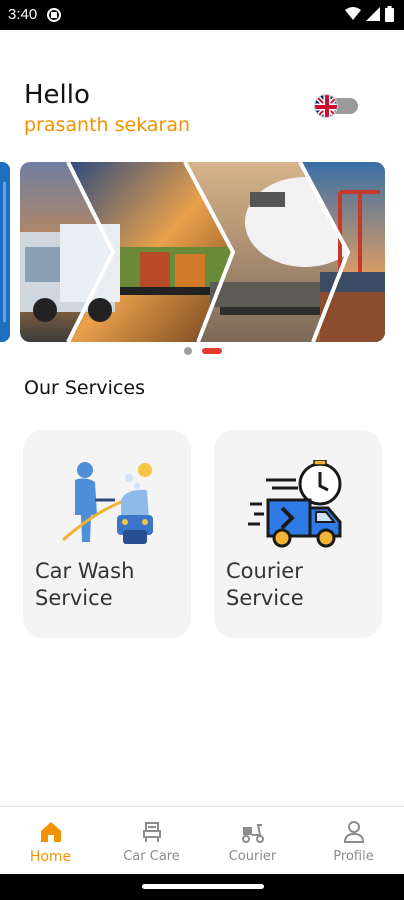  I want to click on car-wash-icon, so click(107, 503).